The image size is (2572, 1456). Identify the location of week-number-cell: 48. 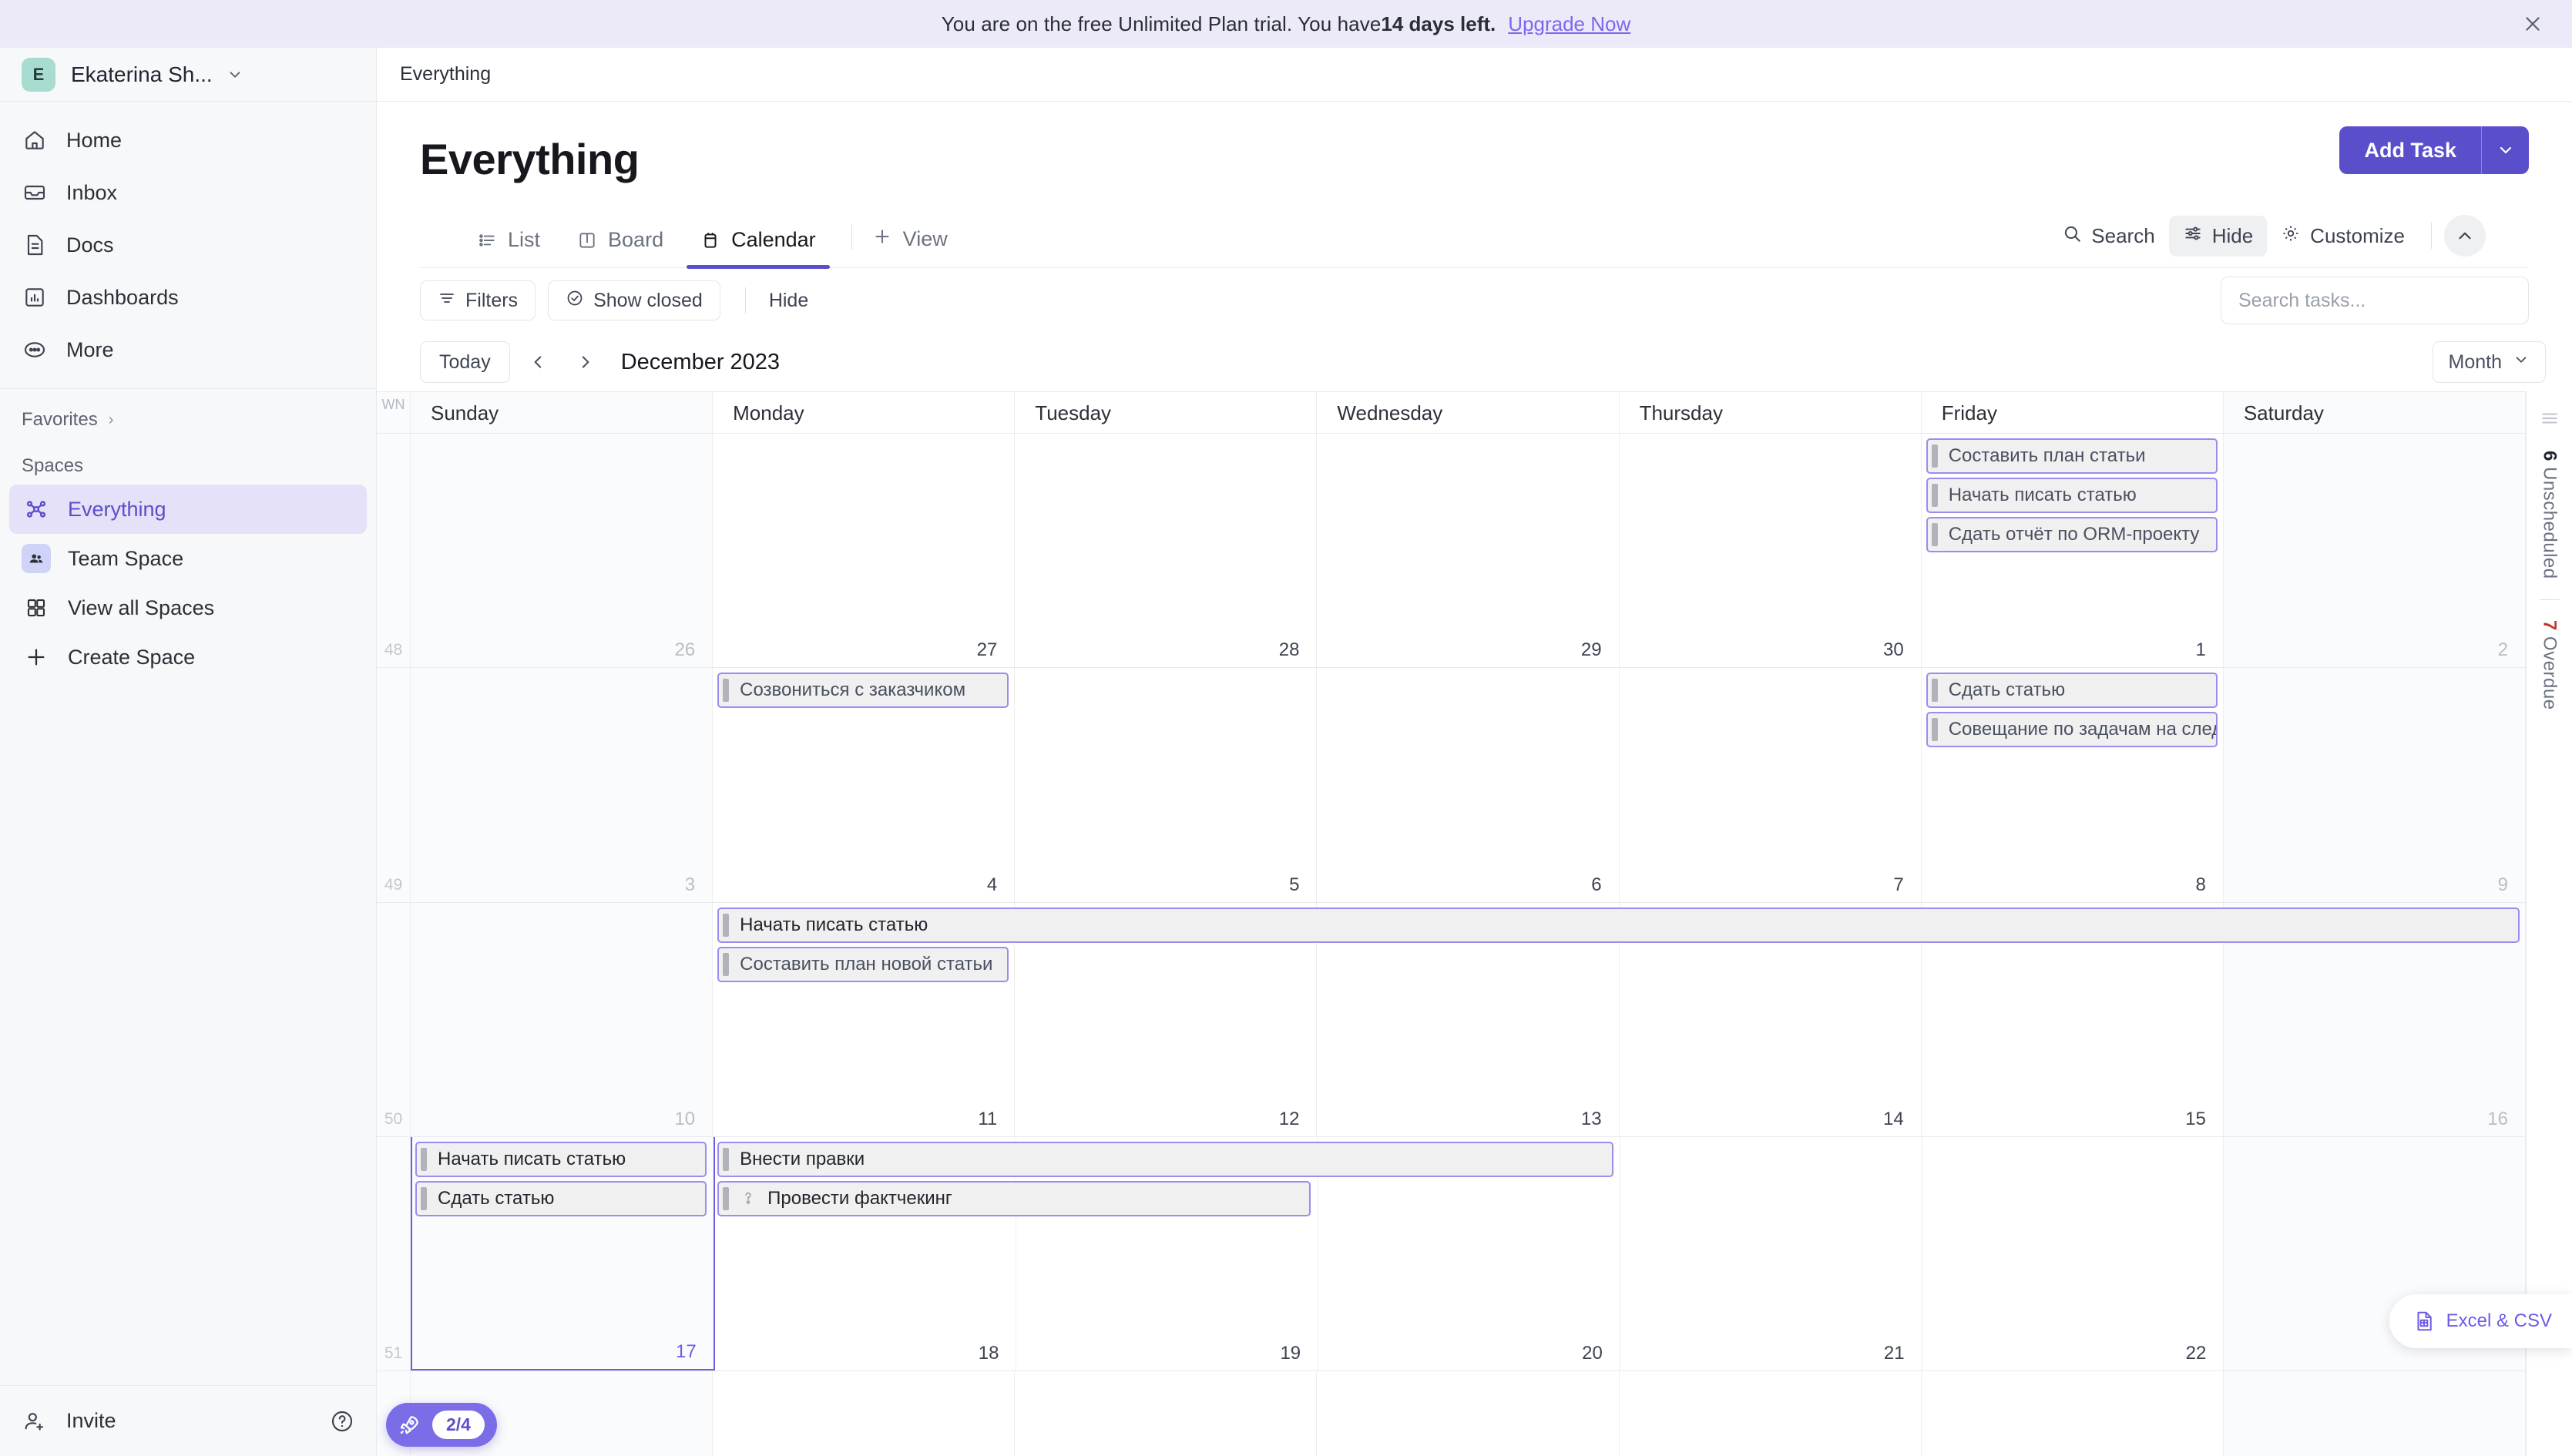
(394, 551).